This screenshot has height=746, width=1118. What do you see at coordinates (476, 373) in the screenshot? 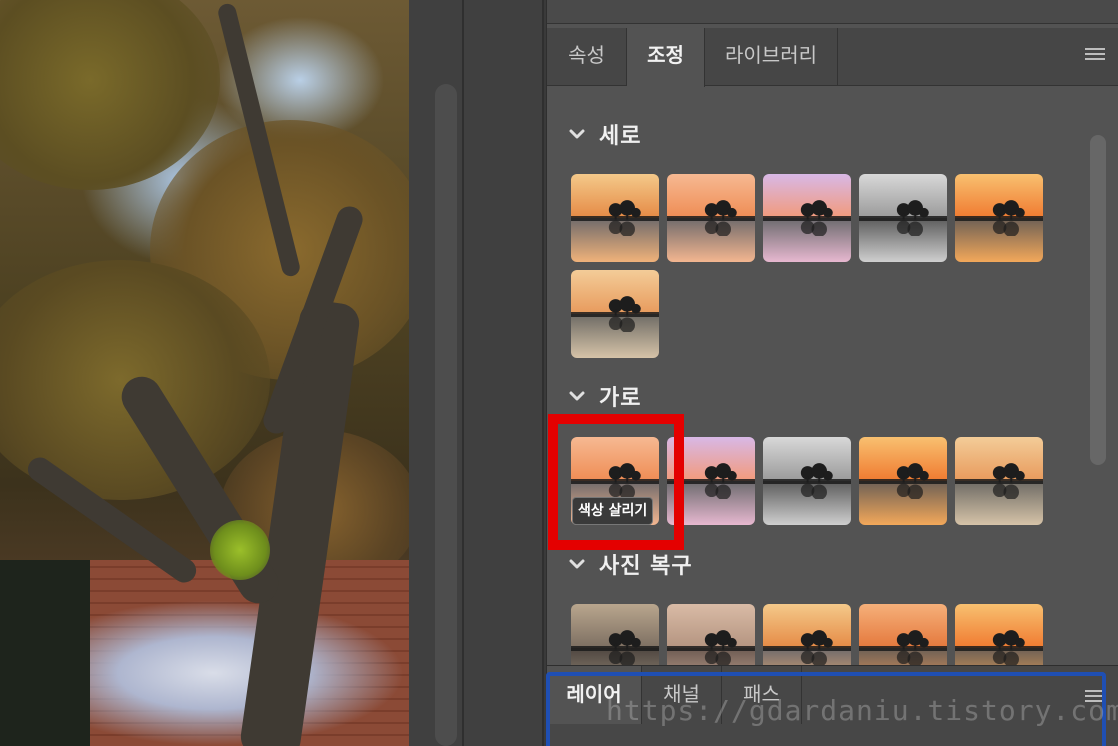
I see `panel-gutter` at bounding box center [476, 373].